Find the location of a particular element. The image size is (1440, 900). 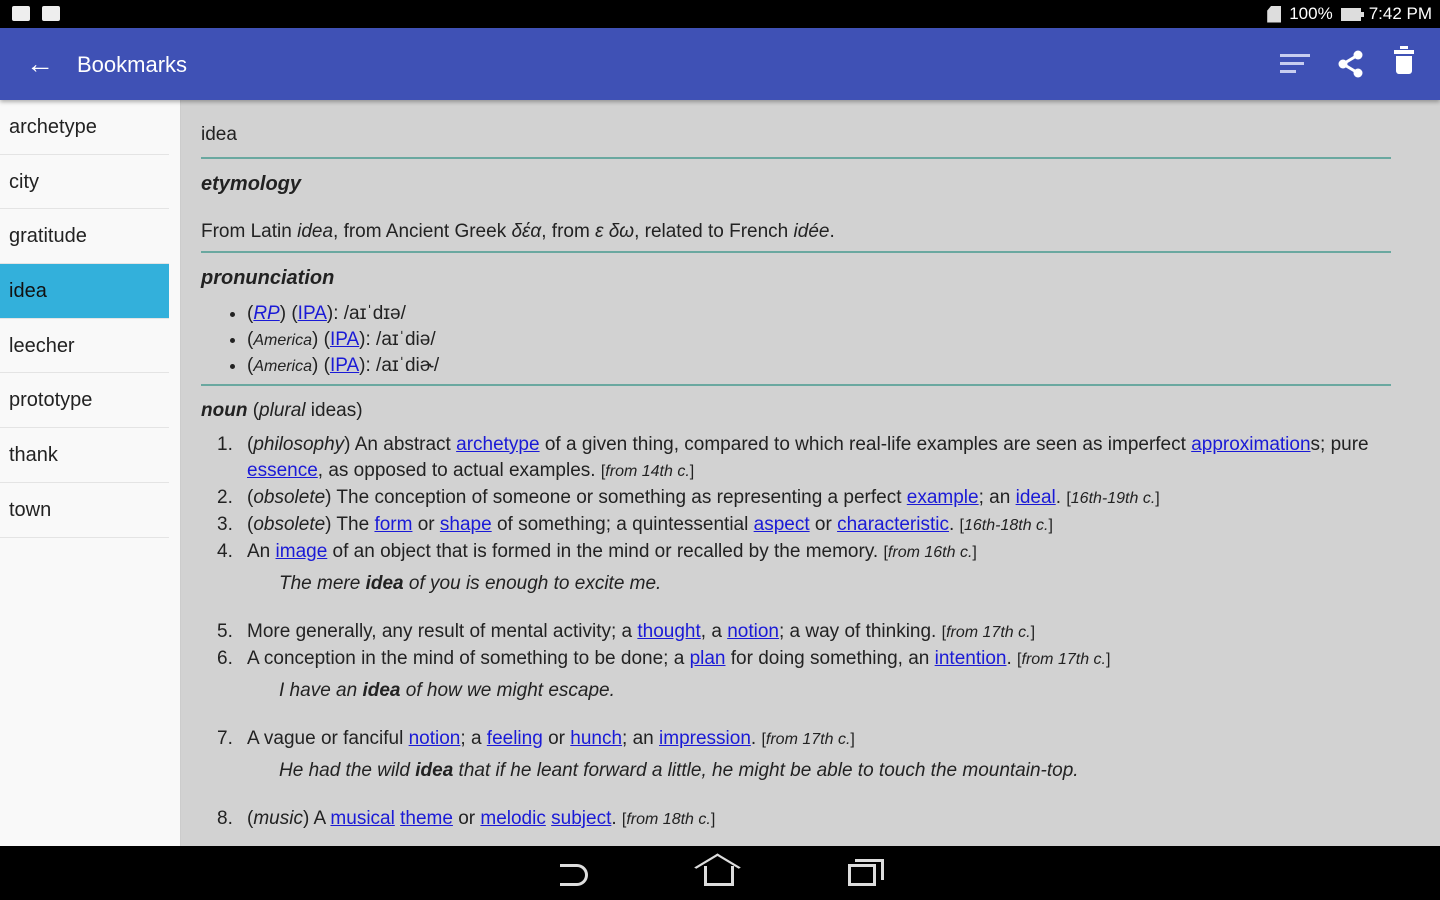

usage-example: I have an idea of how we might escape. is located at coordinates (819, 691).